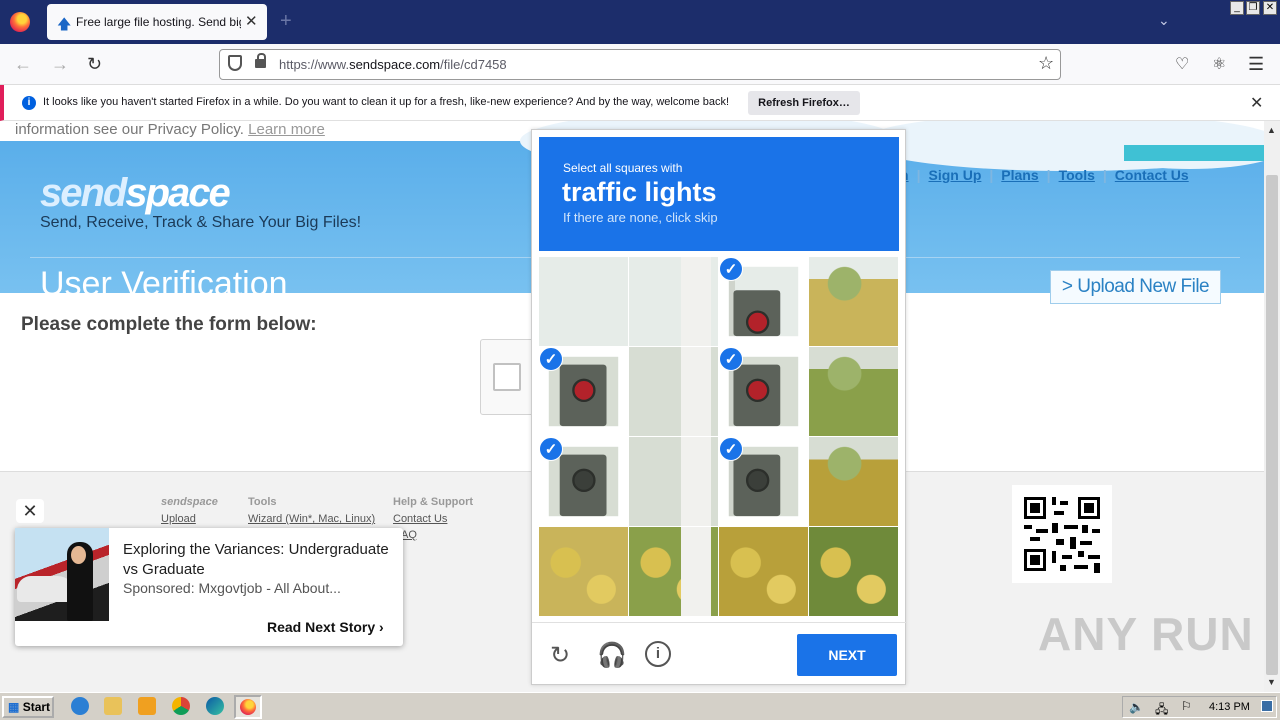 This screenshot has height=720, width=1280. What do you see at coordinates (177, 193) in the screenshot?
I see `logo-part-space: space` at bounding box center [177, 193].